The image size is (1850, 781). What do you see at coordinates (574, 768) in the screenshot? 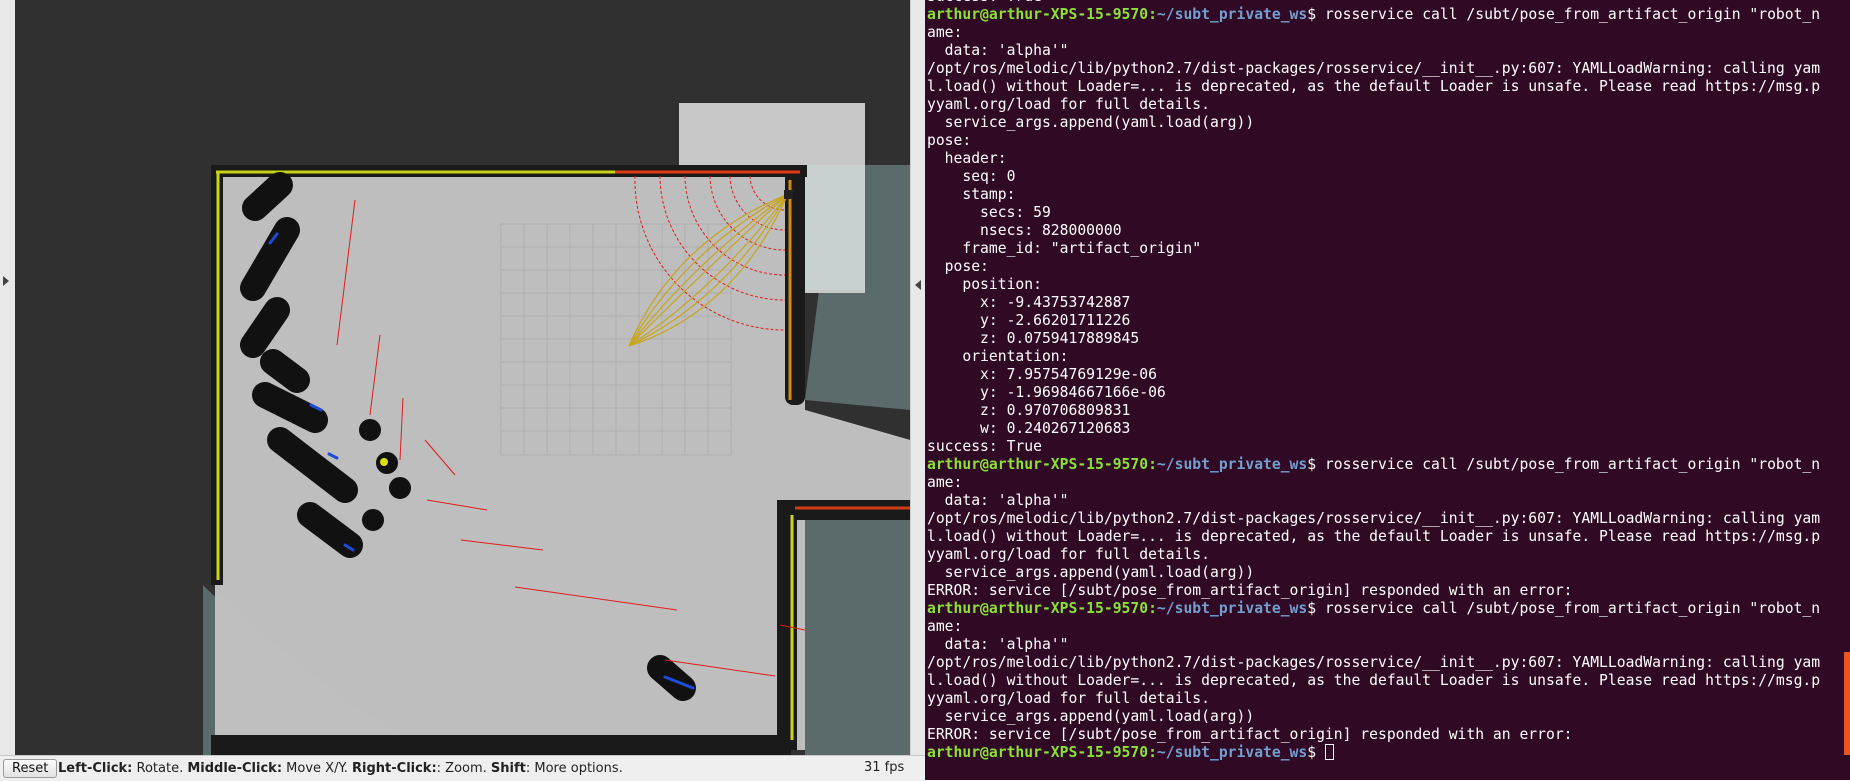
I see `shift-desc: : More options.` at bounding box center [574, 768].